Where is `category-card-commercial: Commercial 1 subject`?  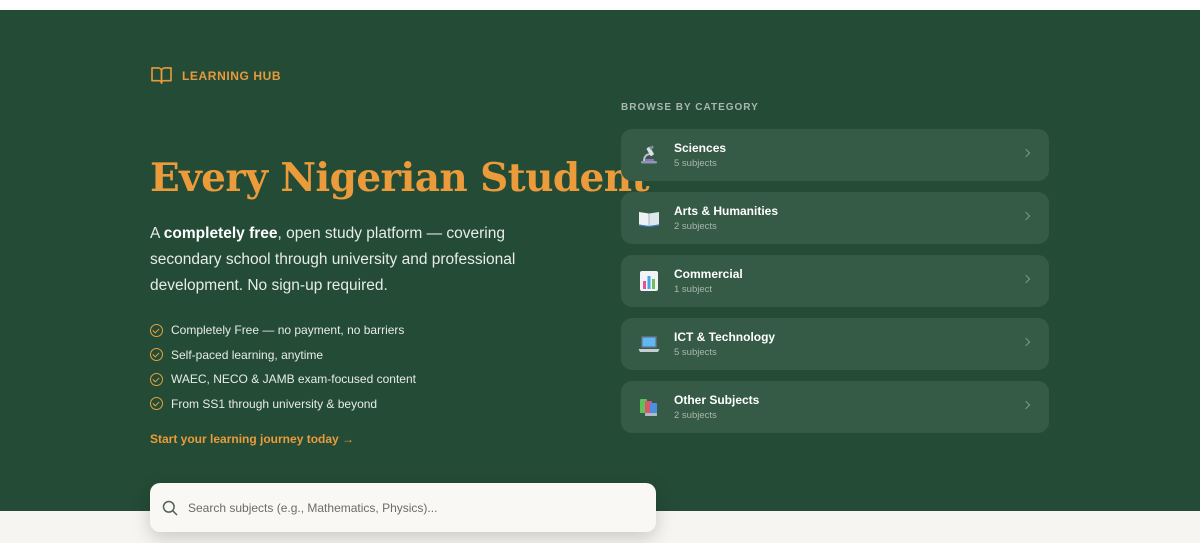
category-card-commercial: Commercial 1 subject is located at coordinates (835, 281).